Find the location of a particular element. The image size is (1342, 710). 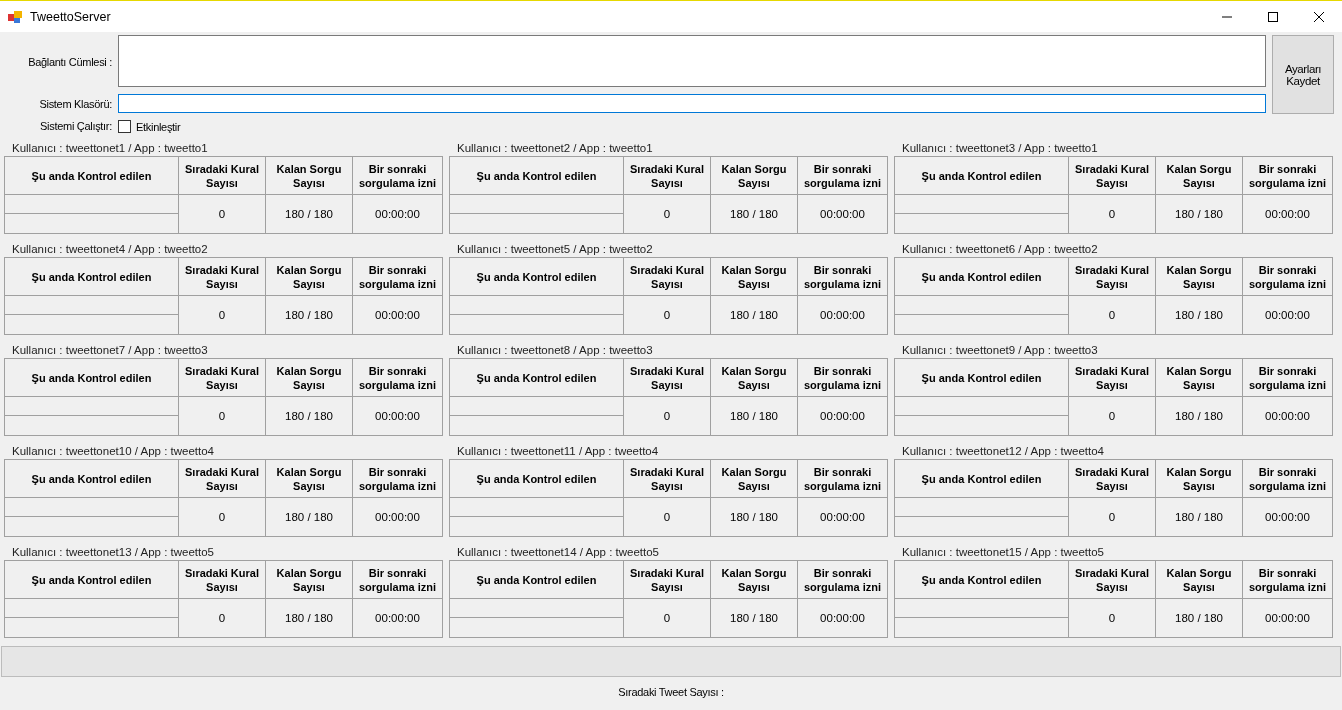

enable-label: Etkinleştir is located at coordinates (158, 126).